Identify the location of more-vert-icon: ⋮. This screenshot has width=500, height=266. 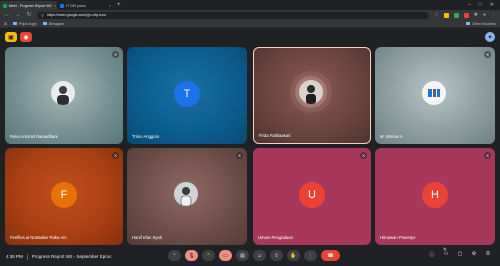
(310, 255).